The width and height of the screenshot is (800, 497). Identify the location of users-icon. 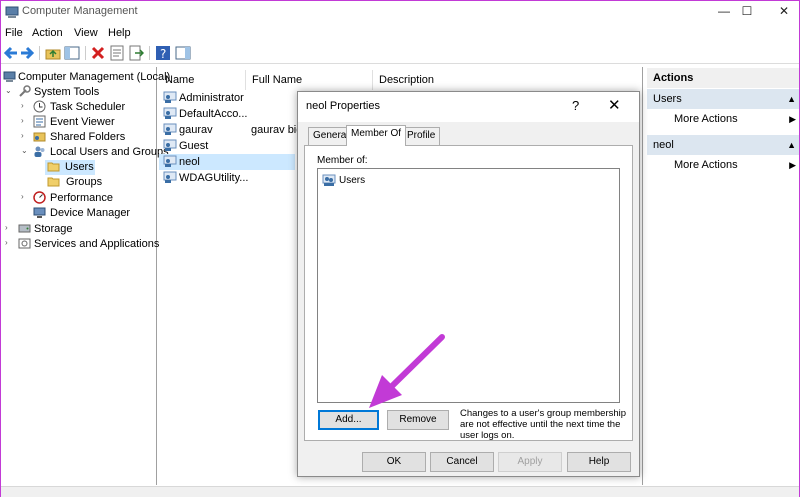
(39, 151).